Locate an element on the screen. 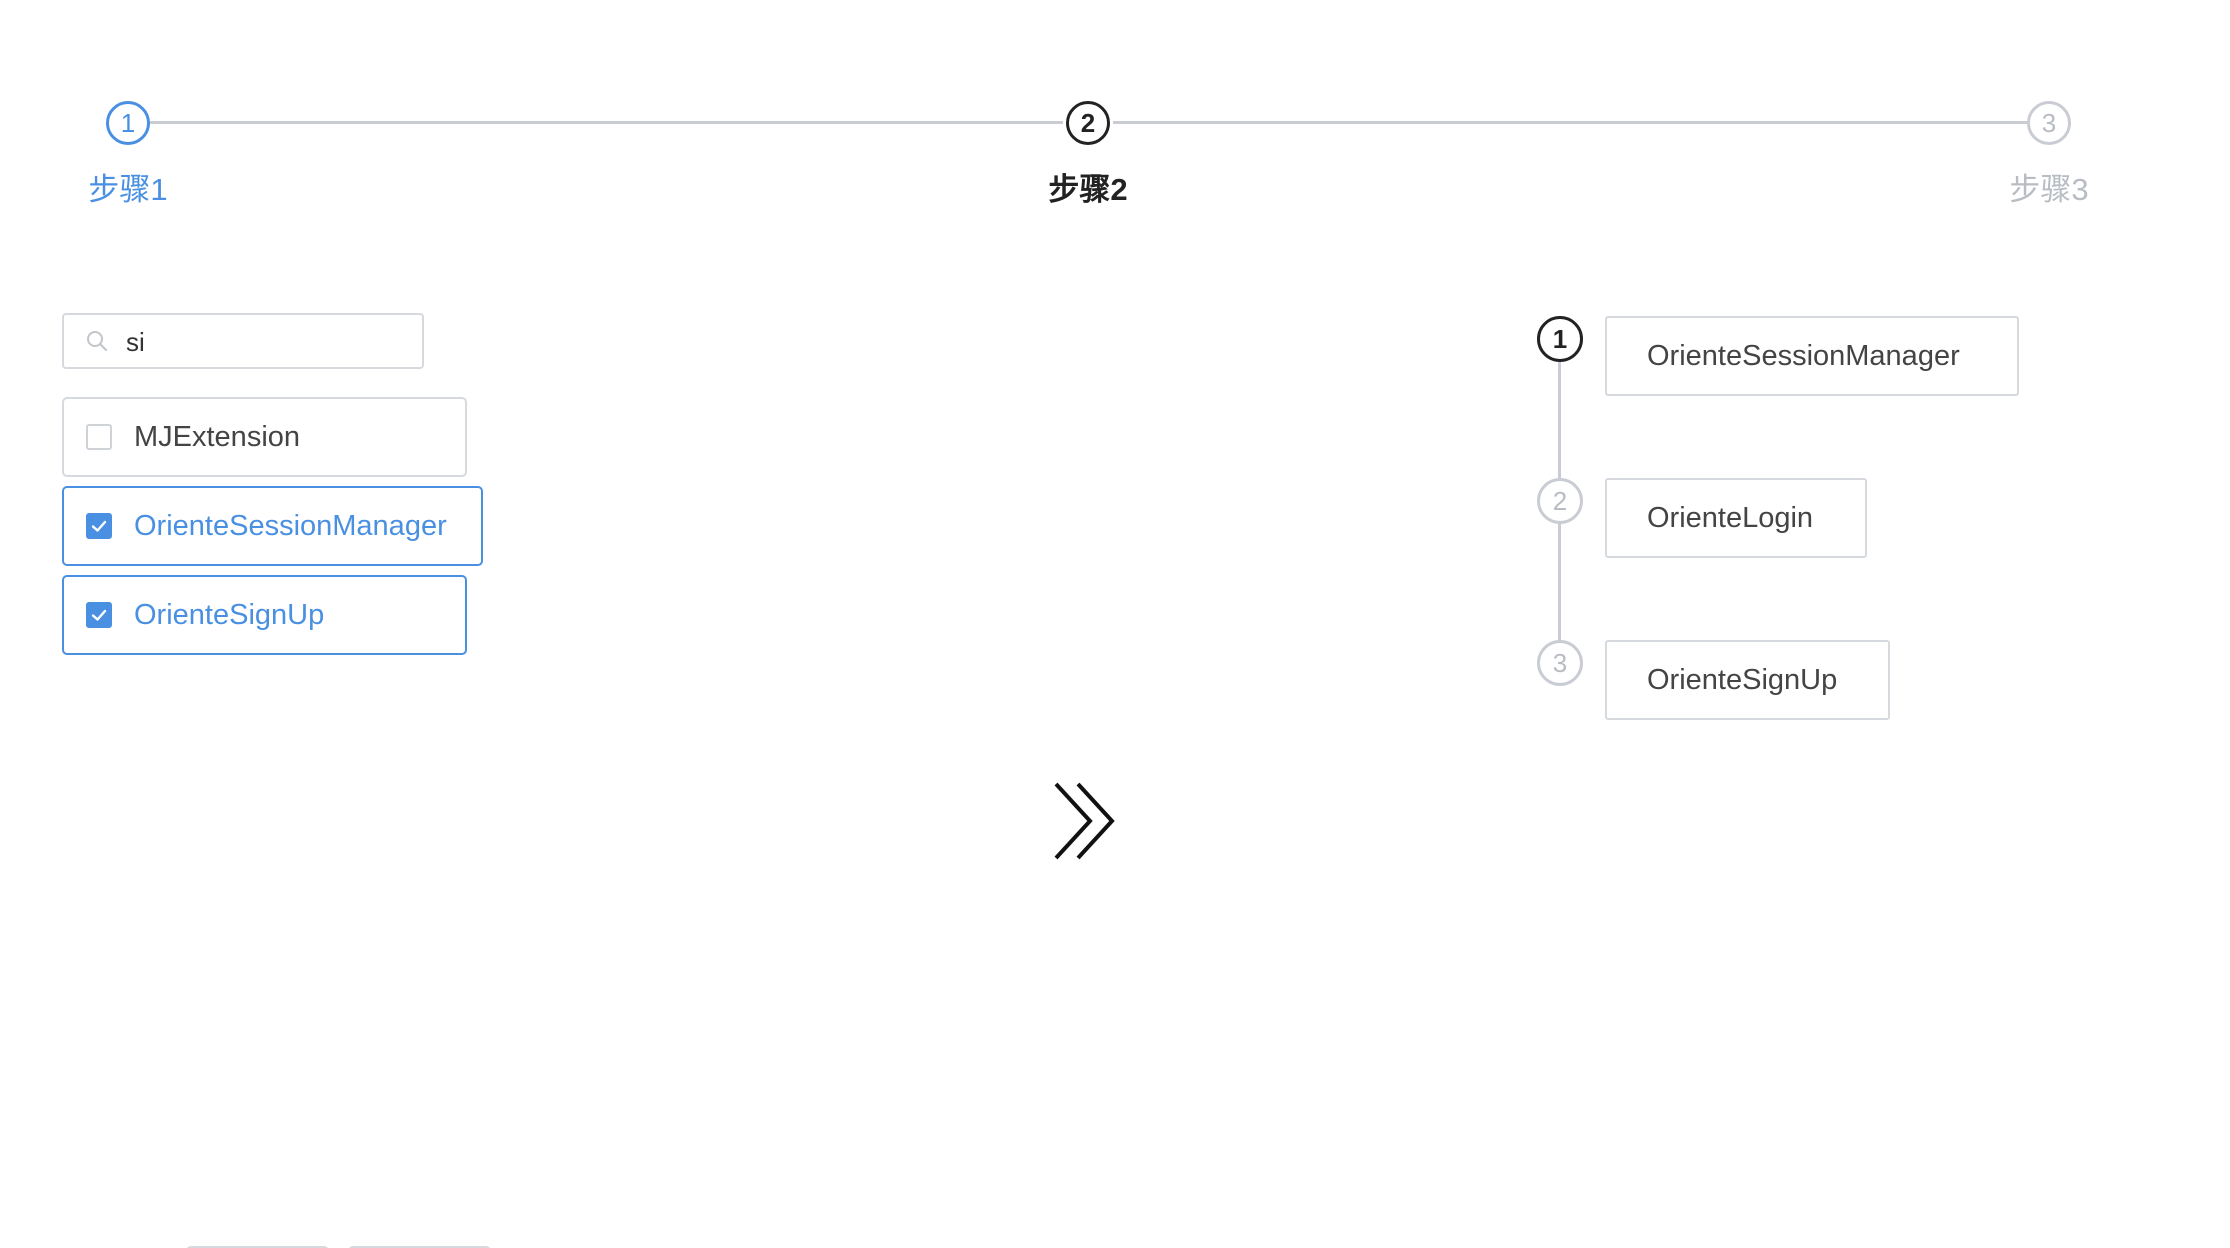 This screenshot has height=1248, width=2230. checkbox is located at coordinates (99, 437).